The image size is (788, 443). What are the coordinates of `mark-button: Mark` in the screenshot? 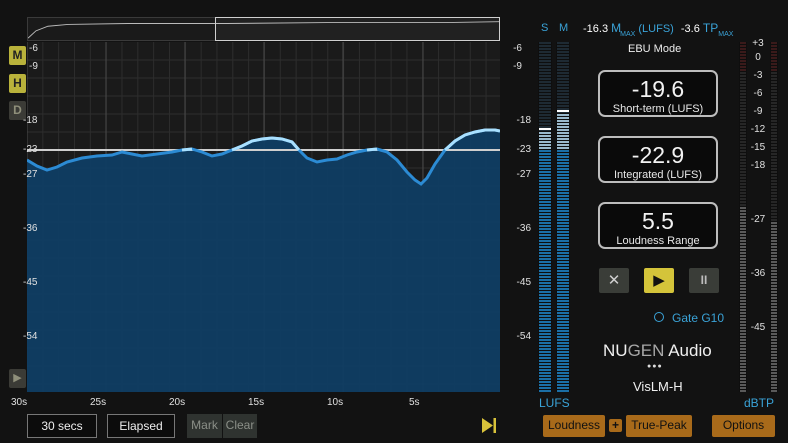 It's located at (204, 426).